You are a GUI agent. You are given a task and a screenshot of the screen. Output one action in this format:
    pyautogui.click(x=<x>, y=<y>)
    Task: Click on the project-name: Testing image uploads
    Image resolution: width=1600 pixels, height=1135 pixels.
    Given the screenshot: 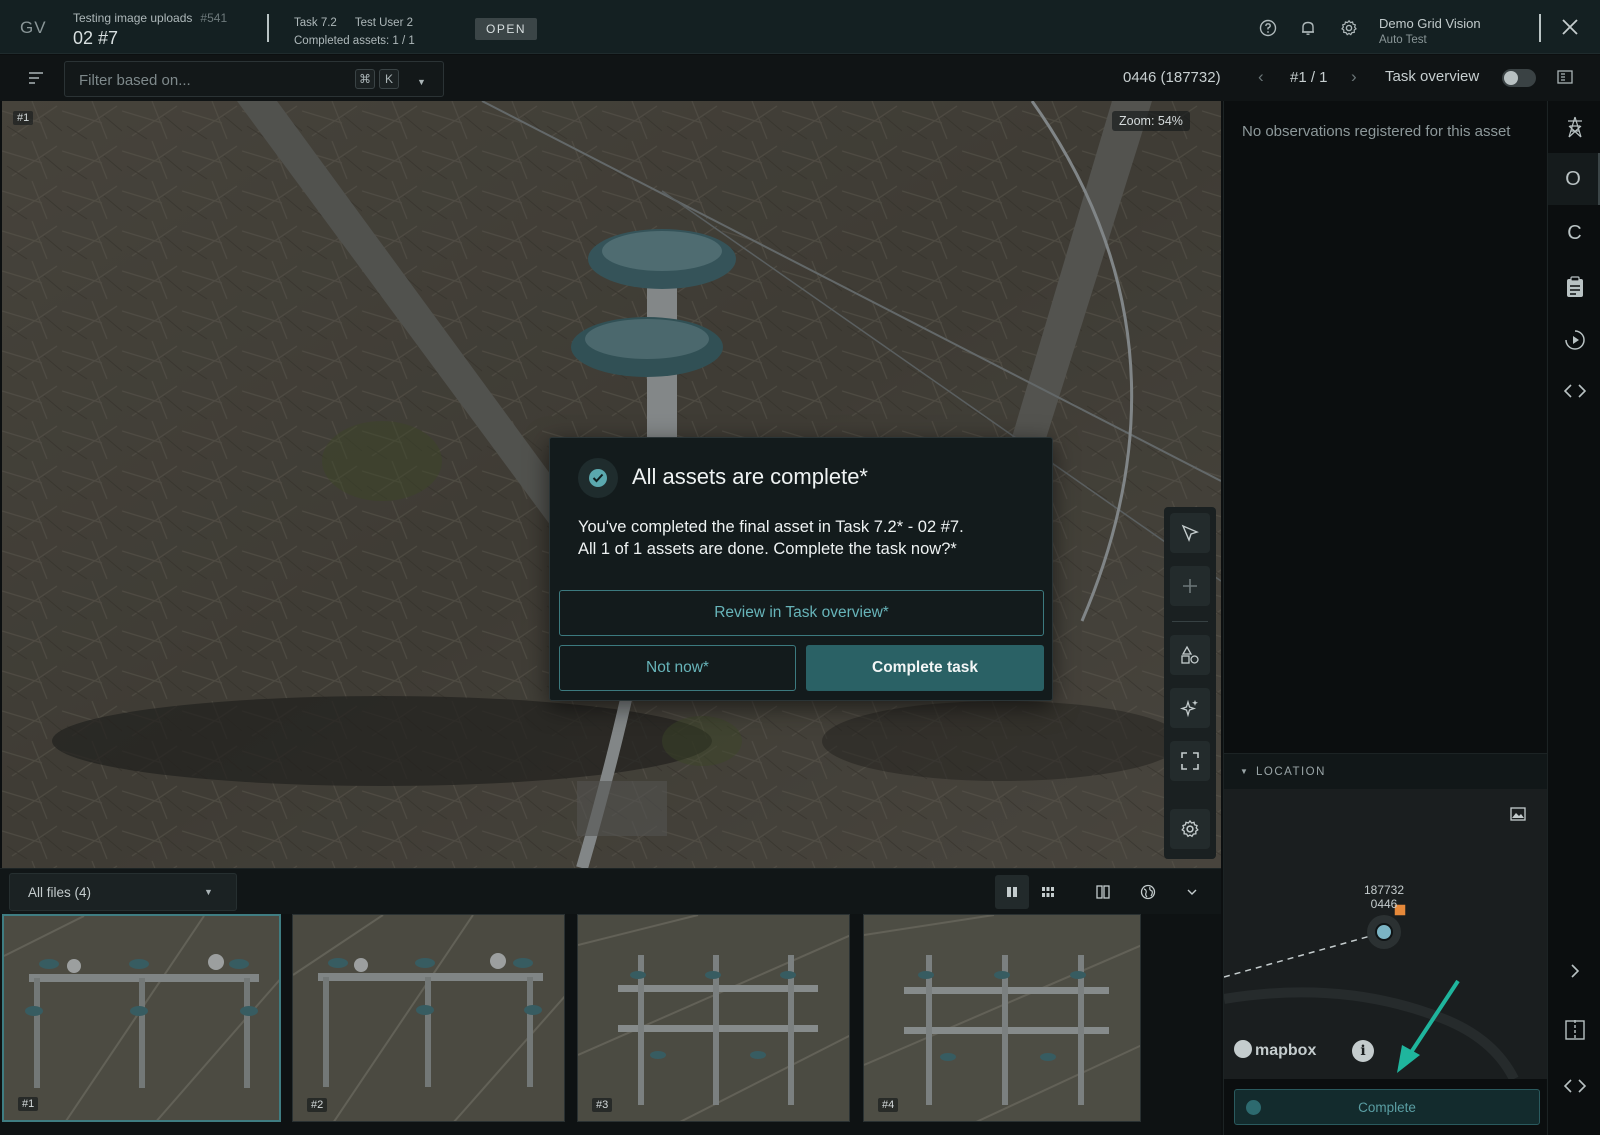 What is the action you would take?
    pyautogui.click(x=133, y=18)
    